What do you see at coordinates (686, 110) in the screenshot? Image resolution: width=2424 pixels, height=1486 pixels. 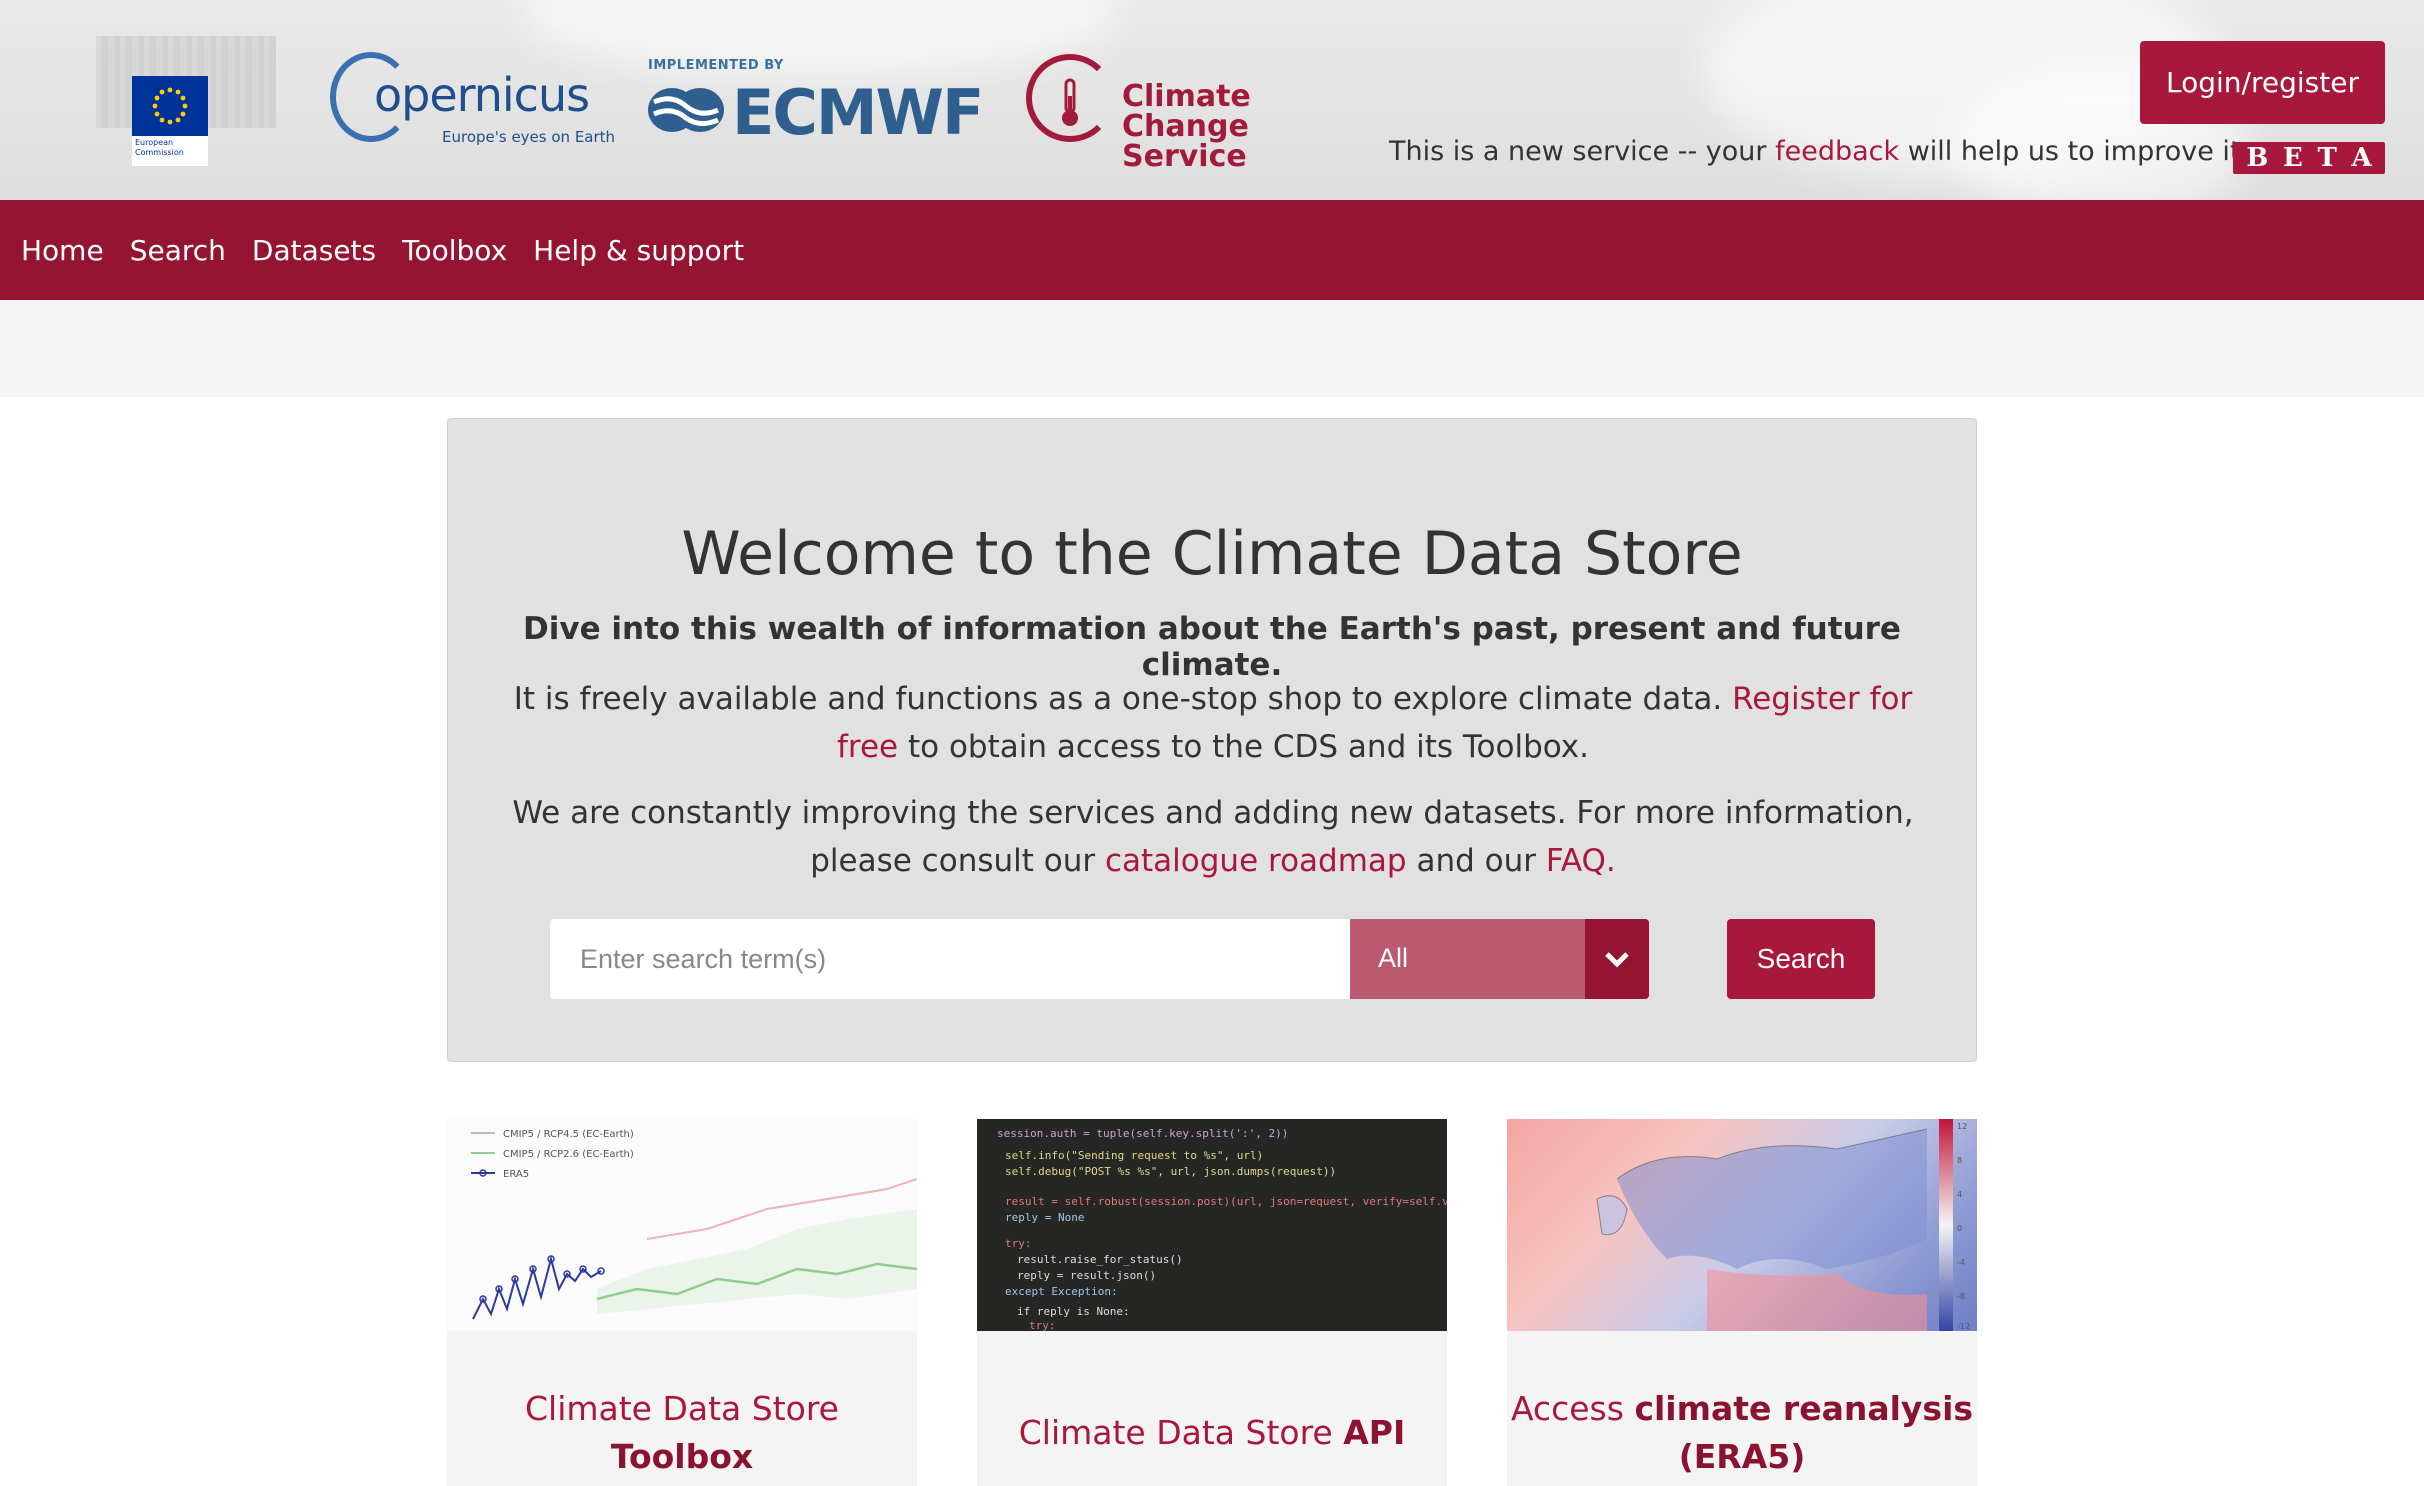 I see `ecmwf-mark-icon` at bounding box center [686, 110].